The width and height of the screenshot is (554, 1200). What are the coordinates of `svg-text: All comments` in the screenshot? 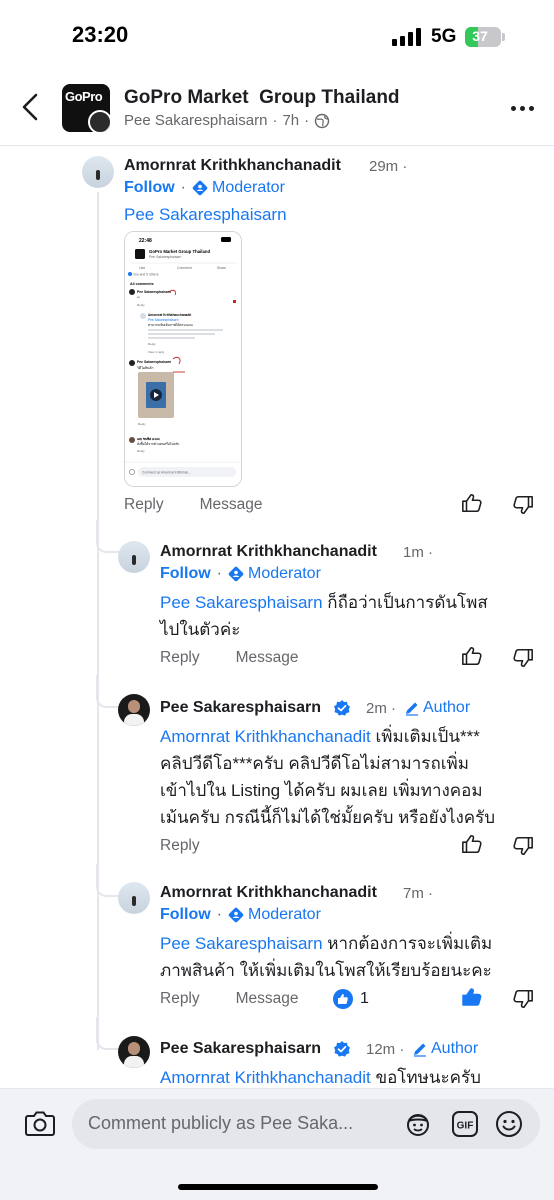 It's located at (142, 284).